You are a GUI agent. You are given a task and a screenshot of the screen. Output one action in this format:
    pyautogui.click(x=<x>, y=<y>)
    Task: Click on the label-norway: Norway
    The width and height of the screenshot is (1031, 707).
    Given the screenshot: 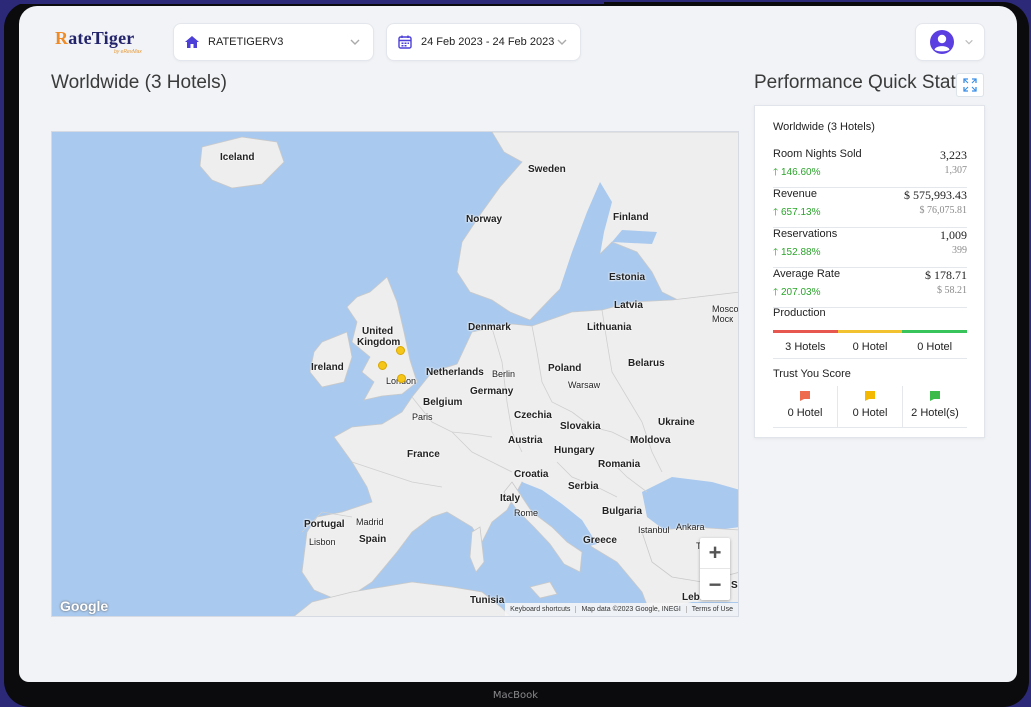 What is the action you would take?
    pyautogui.click(x=484, y=219)
    